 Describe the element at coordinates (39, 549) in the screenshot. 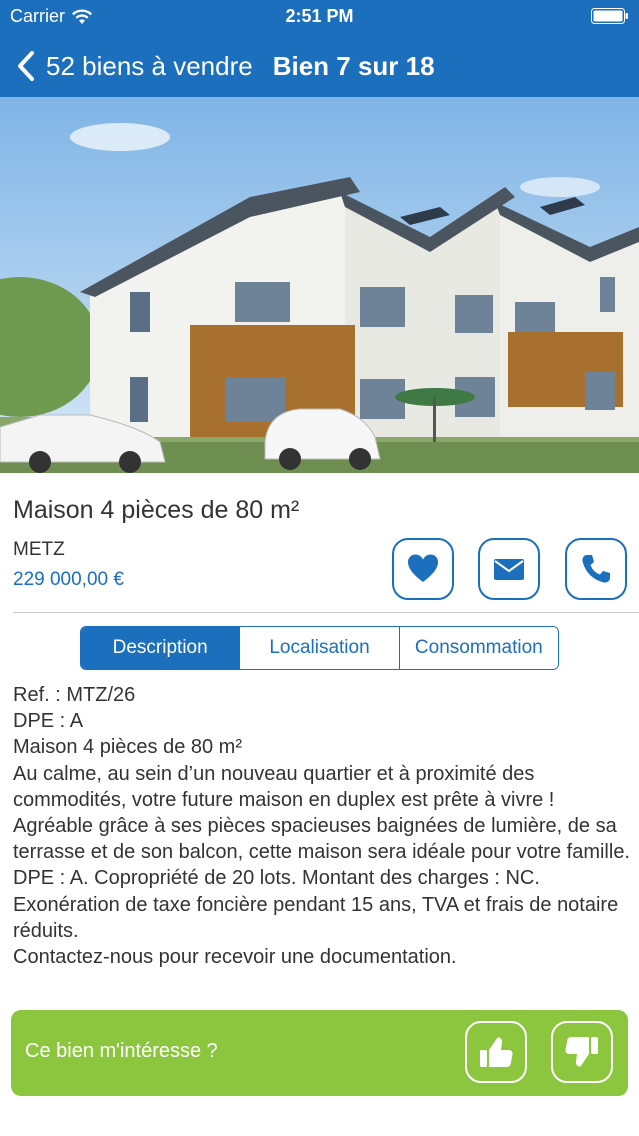

I see `listing-city: METZ` at that location.